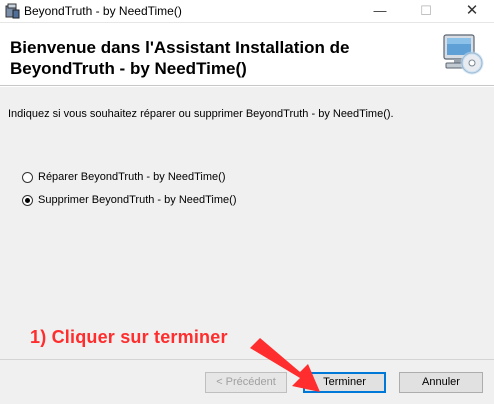 This screenshot has width=494, height=404. Describe the element at coordinates (247, 359) in the screenshot. I see `button-area-separator` at that location.